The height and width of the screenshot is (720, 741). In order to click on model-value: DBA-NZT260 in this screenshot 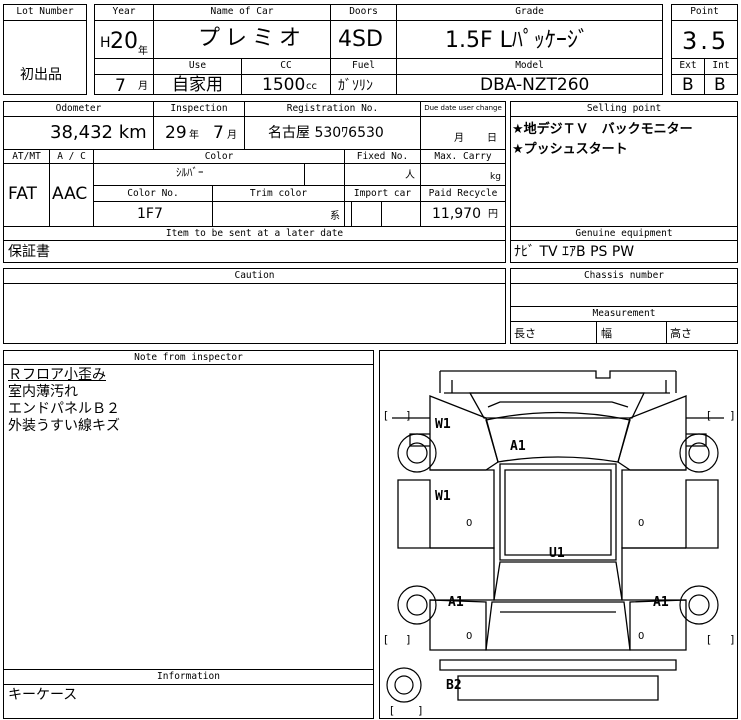, I will do `click(535, 85)`.